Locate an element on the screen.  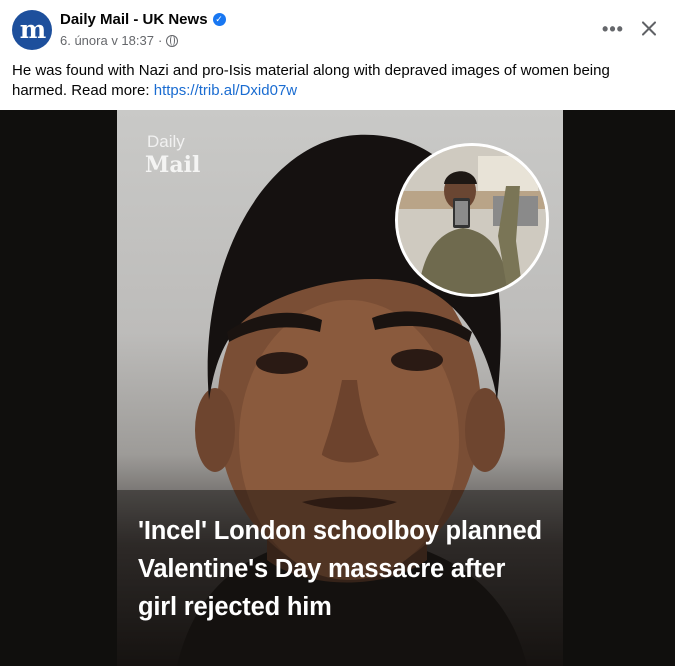
read-more-link: https://trib.al/Dxid07w is located at coordinates (225, 90).